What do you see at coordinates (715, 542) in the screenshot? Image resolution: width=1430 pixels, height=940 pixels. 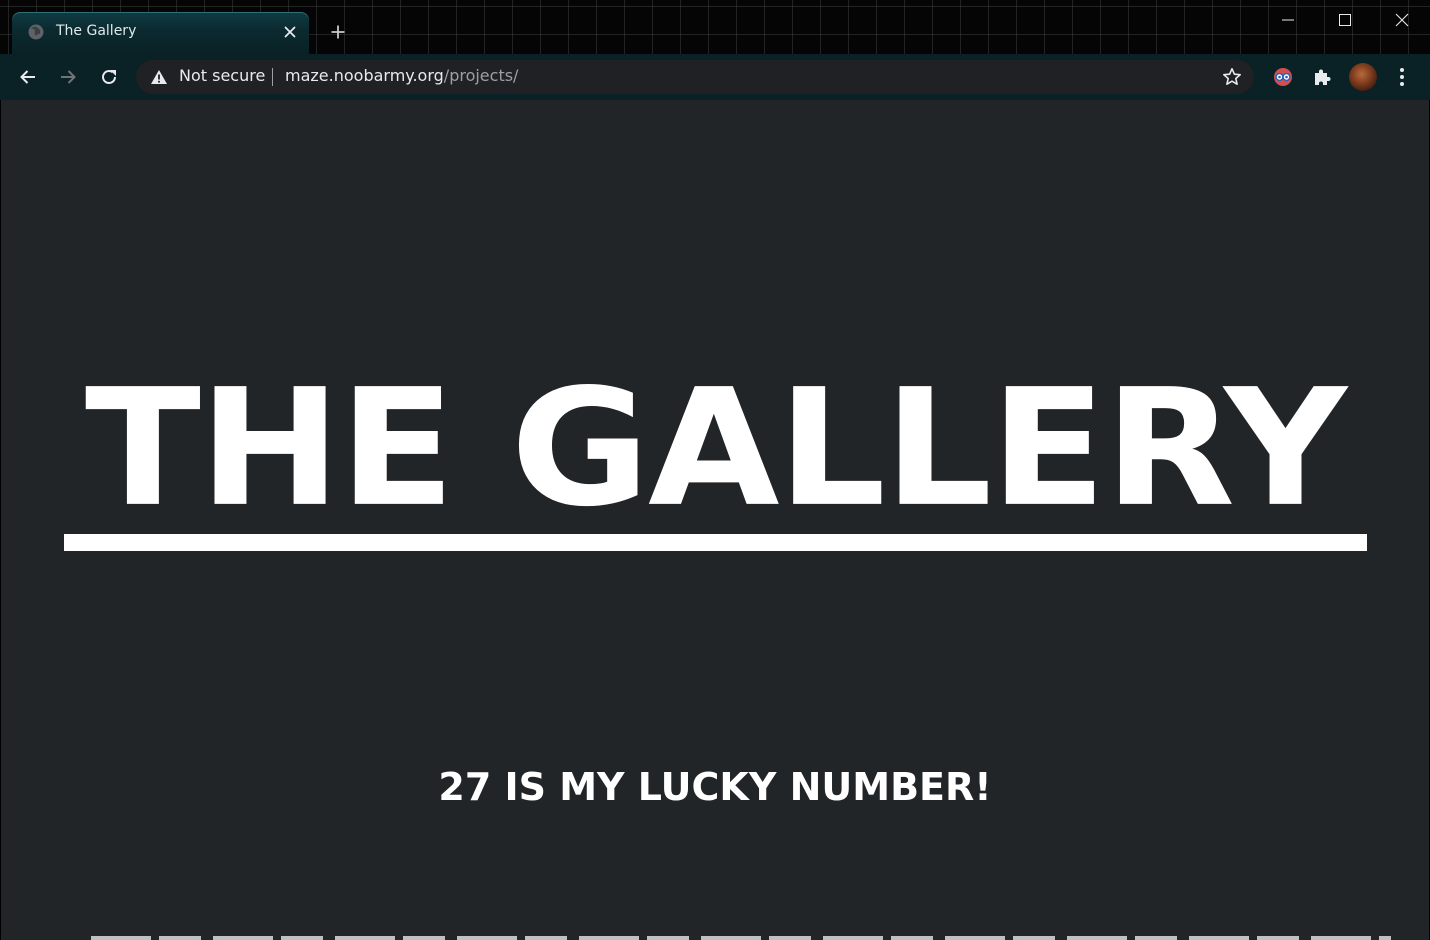 I see `title-underline` at bounding box center [715, 542].